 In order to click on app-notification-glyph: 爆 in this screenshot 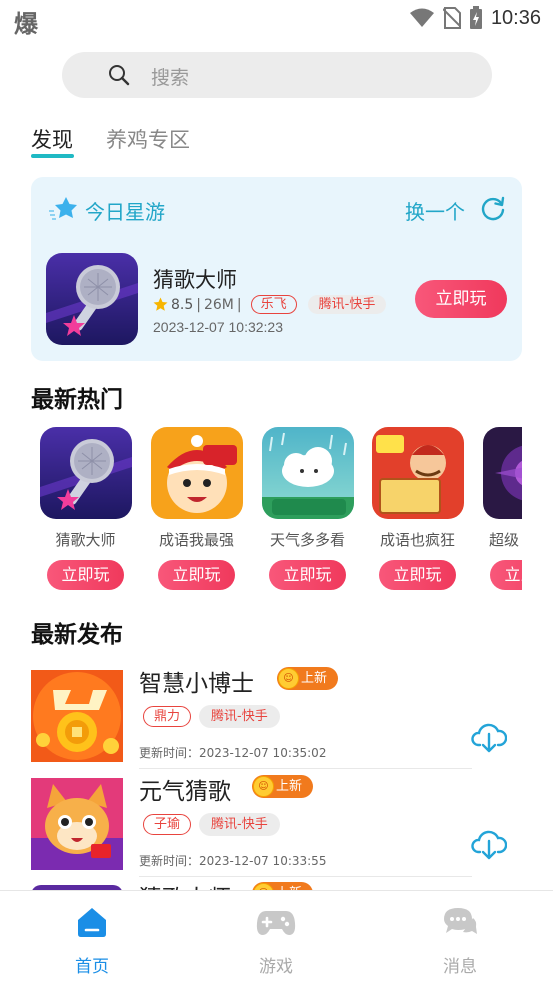, I will do `click(26, 24)`.